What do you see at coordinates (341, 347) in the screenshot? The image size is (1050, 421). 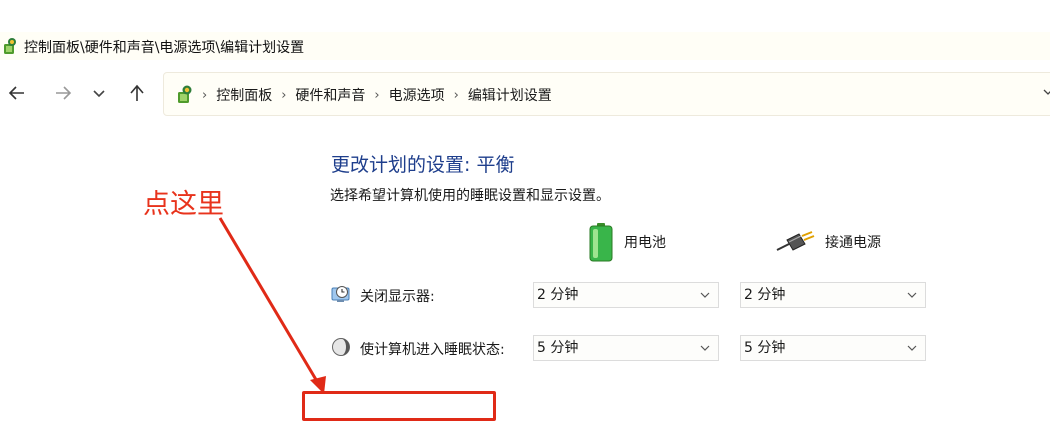 I see `moon-icon` at bounding box center [341, 347].